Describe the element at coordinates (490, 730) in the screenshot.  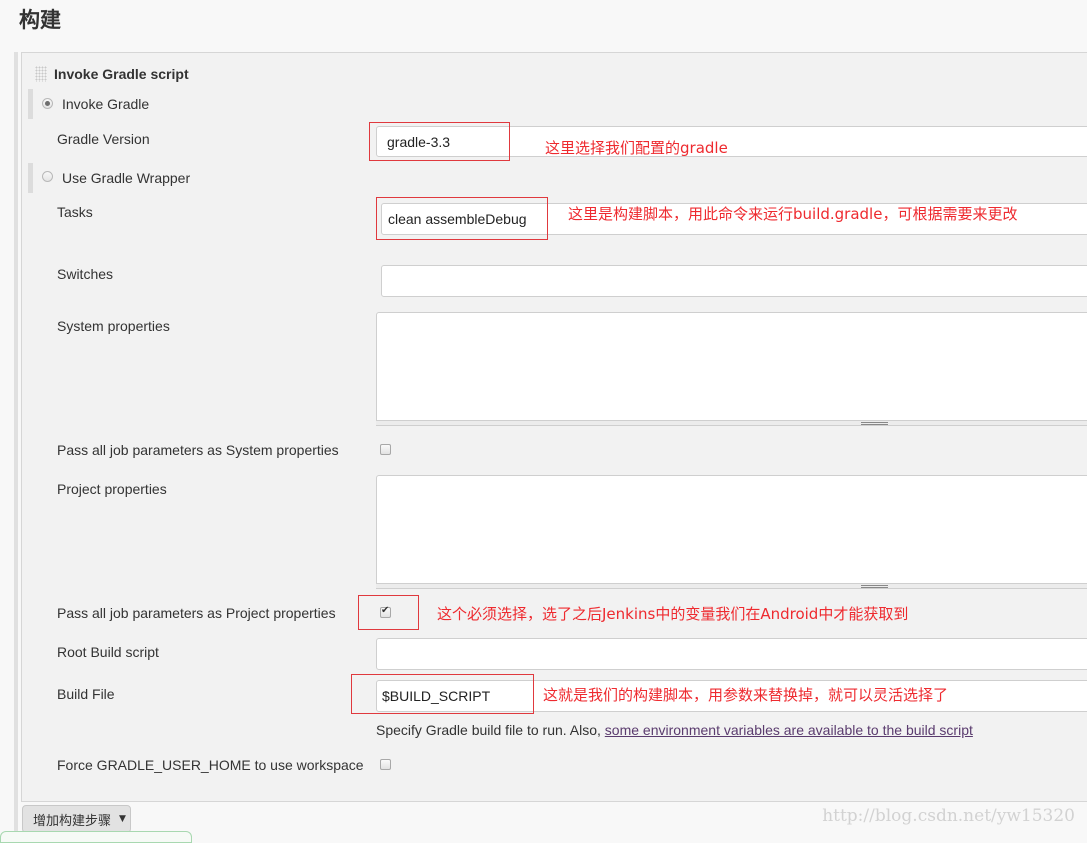
I see `build-file-help-text: Specify Gradle build file to run. Also,` at that location.